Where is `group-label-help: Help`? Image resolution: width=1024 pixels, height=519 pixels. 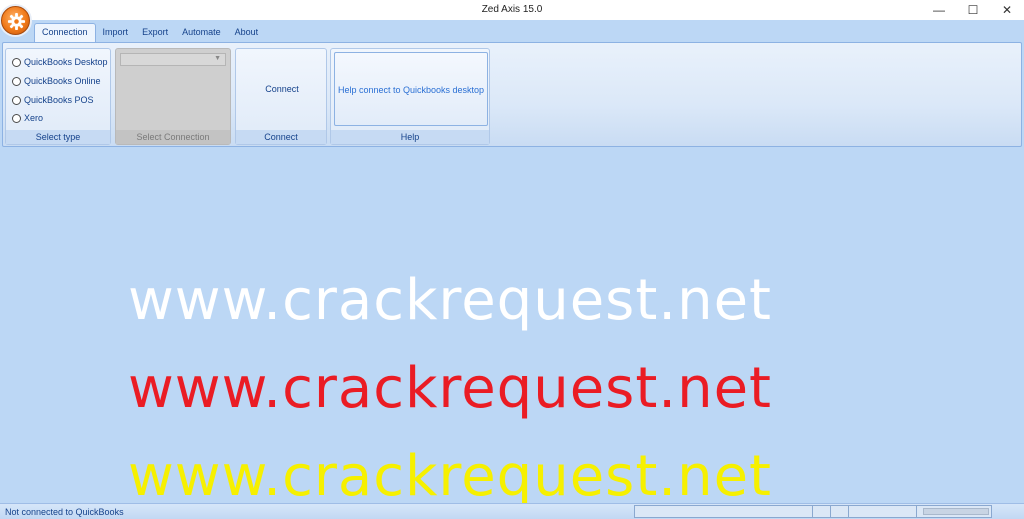 group-label-help: Help is located at coordinates (410, 137).